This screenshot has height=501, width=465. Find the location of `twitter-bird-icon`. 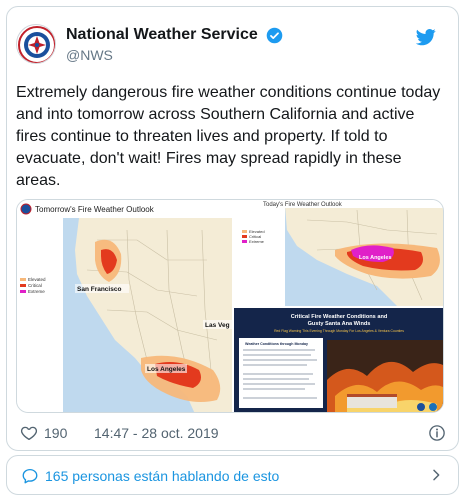

twitter-bird-icon is located at coordinates (426, 37).